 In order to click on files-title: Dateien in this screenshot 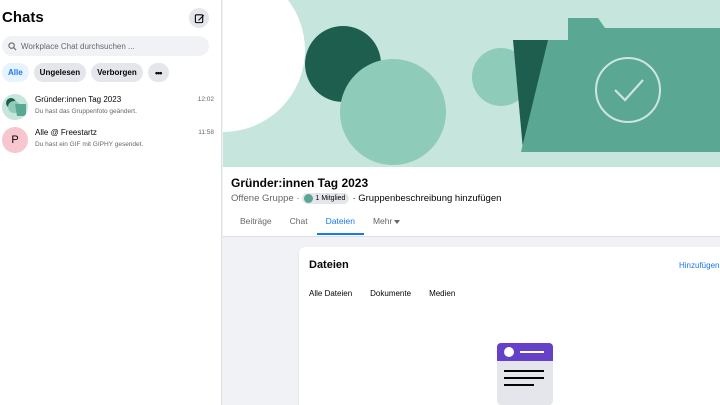, I will do `click(329, 265)`.